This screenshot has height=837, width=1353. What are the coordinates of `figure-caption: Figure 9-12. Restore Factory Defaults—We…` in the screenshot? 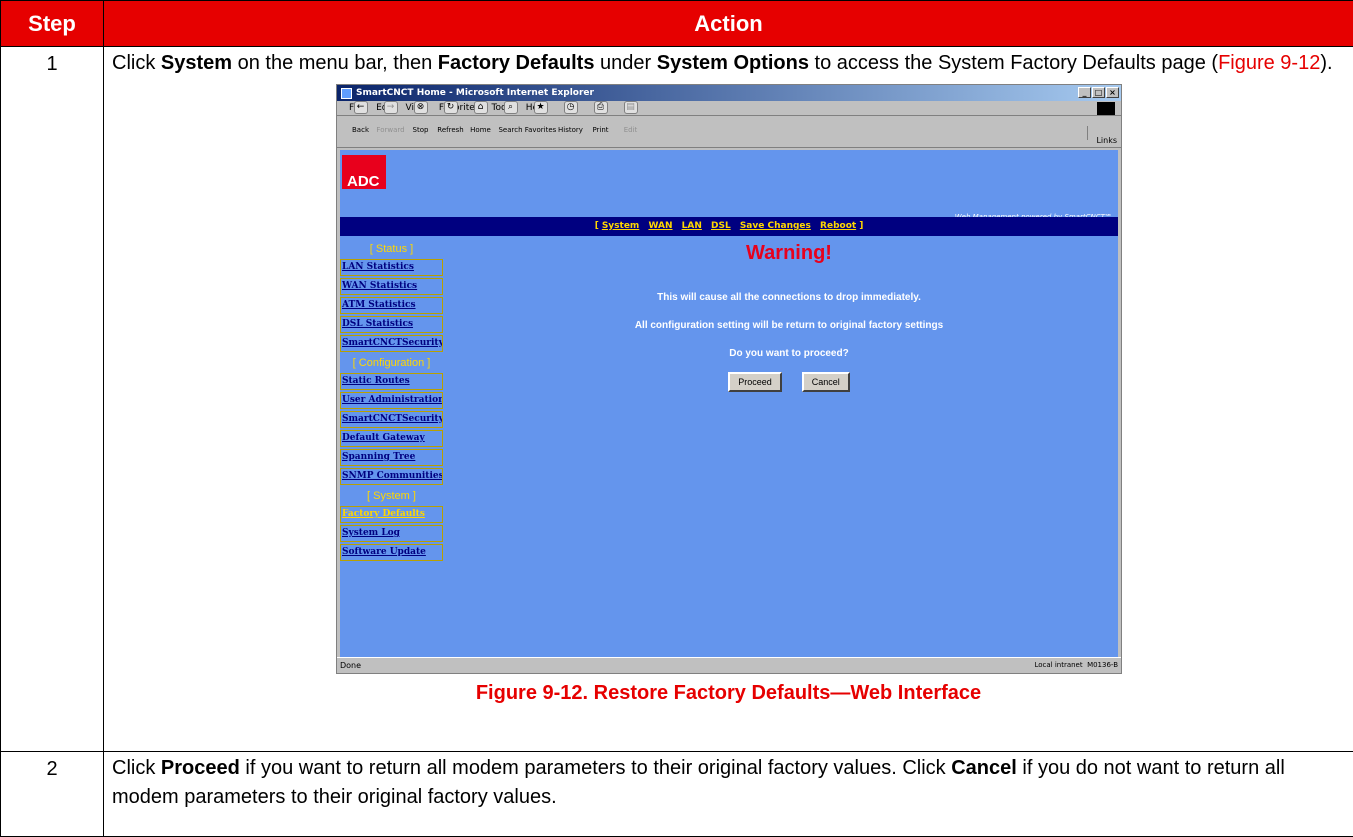 It's located at (728, 693).